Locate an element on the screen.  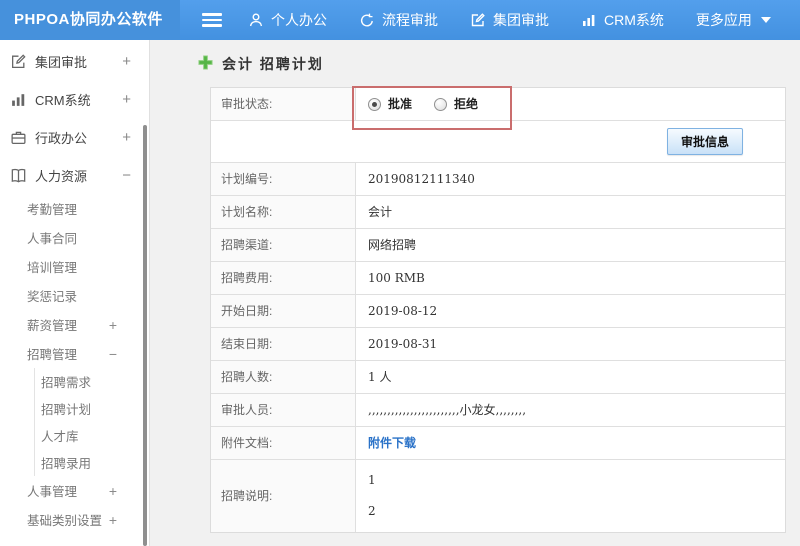
sidebar-item-salary: 薪资管理 + is located at coordinates (74, 324).